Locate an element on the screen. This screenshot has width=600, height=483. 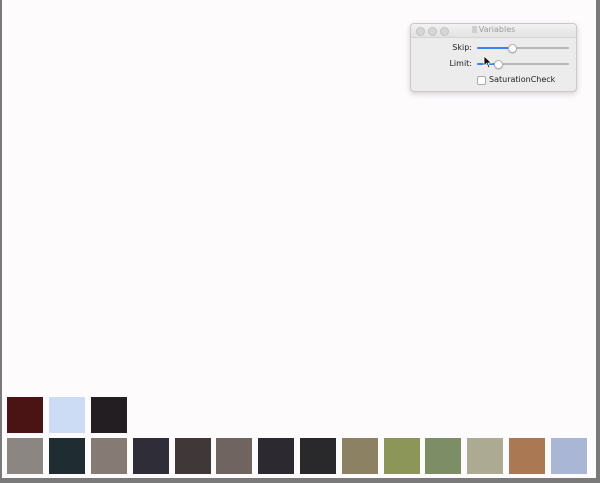
variables-panel: Variables Skip: Limit: SaturationCheck is located at coordinates (493, 57).